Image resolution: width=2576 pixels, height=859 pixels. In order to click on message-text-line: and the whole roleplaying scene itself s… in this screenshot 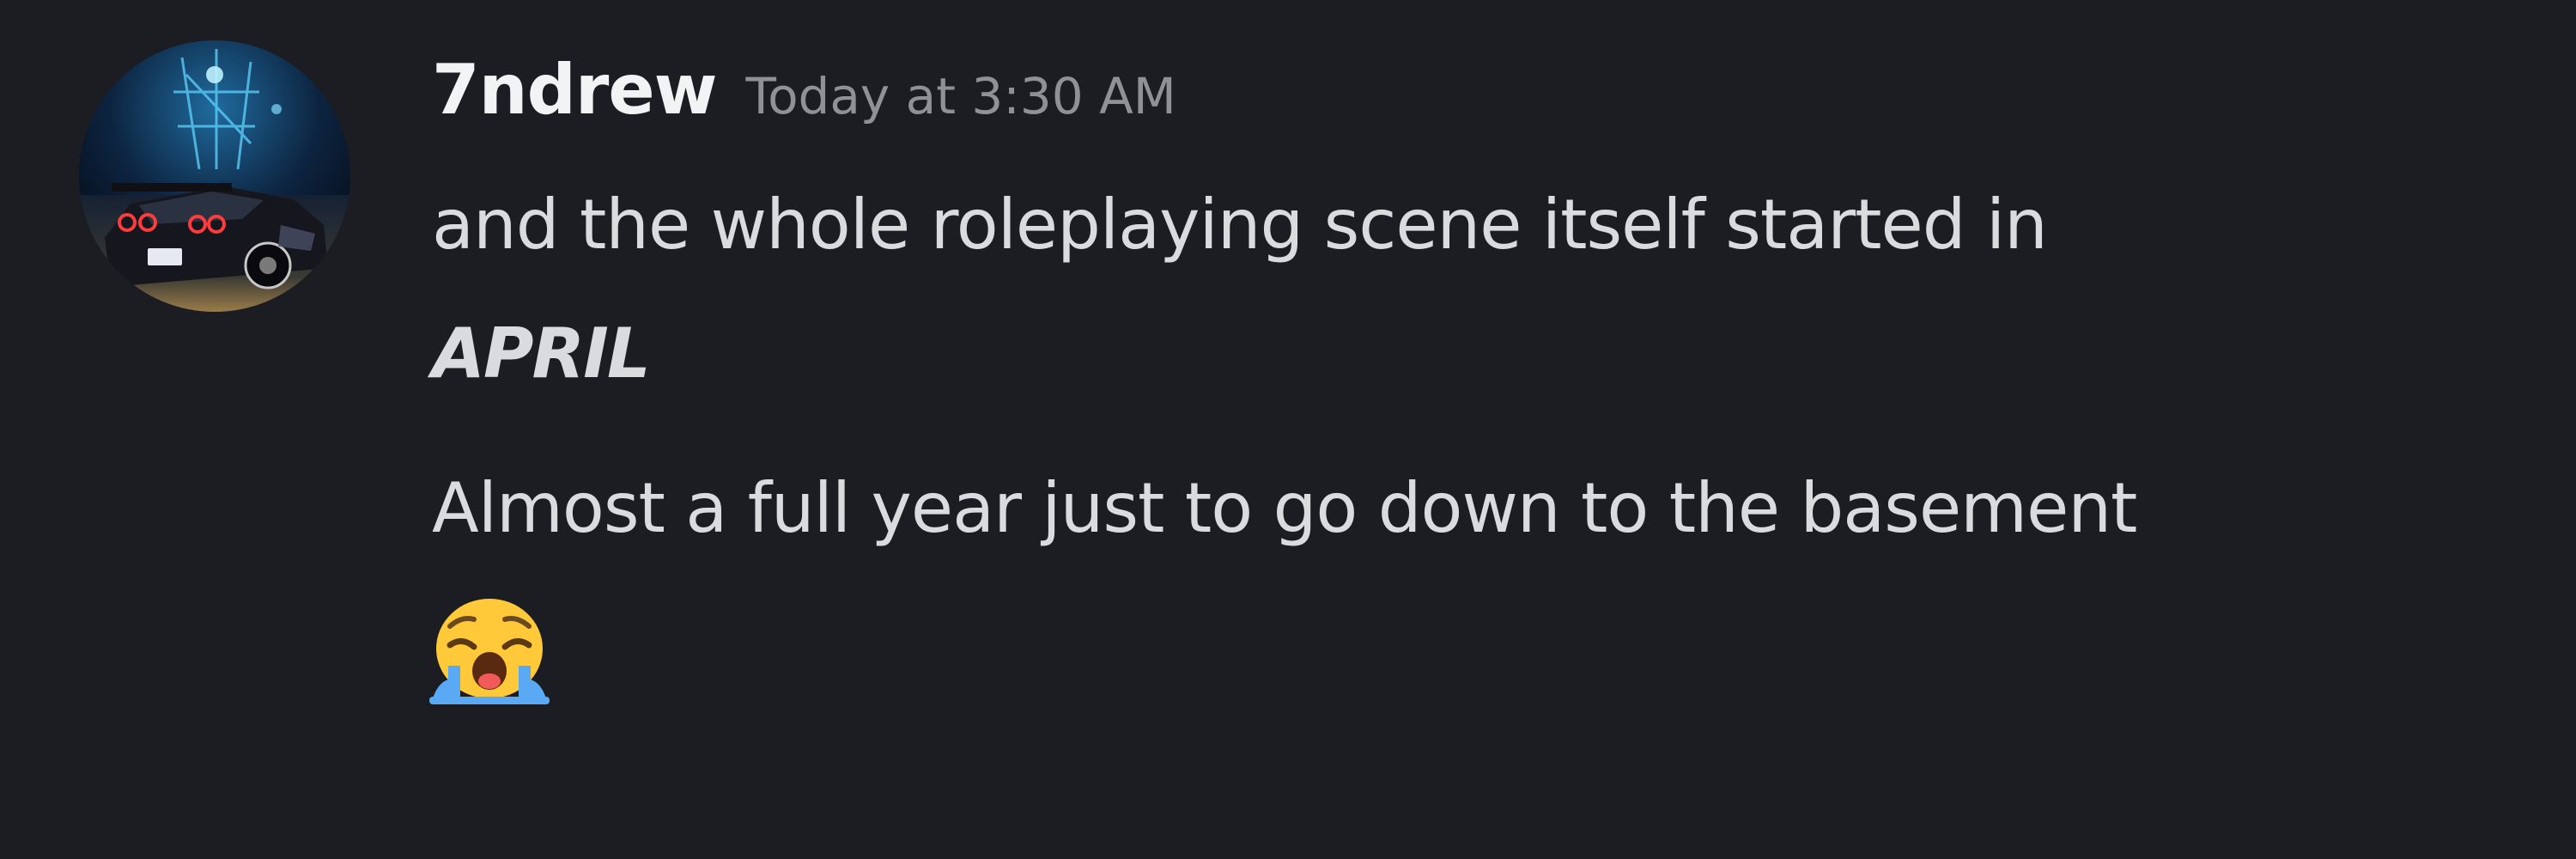, I will do `click(1240, 225)`.